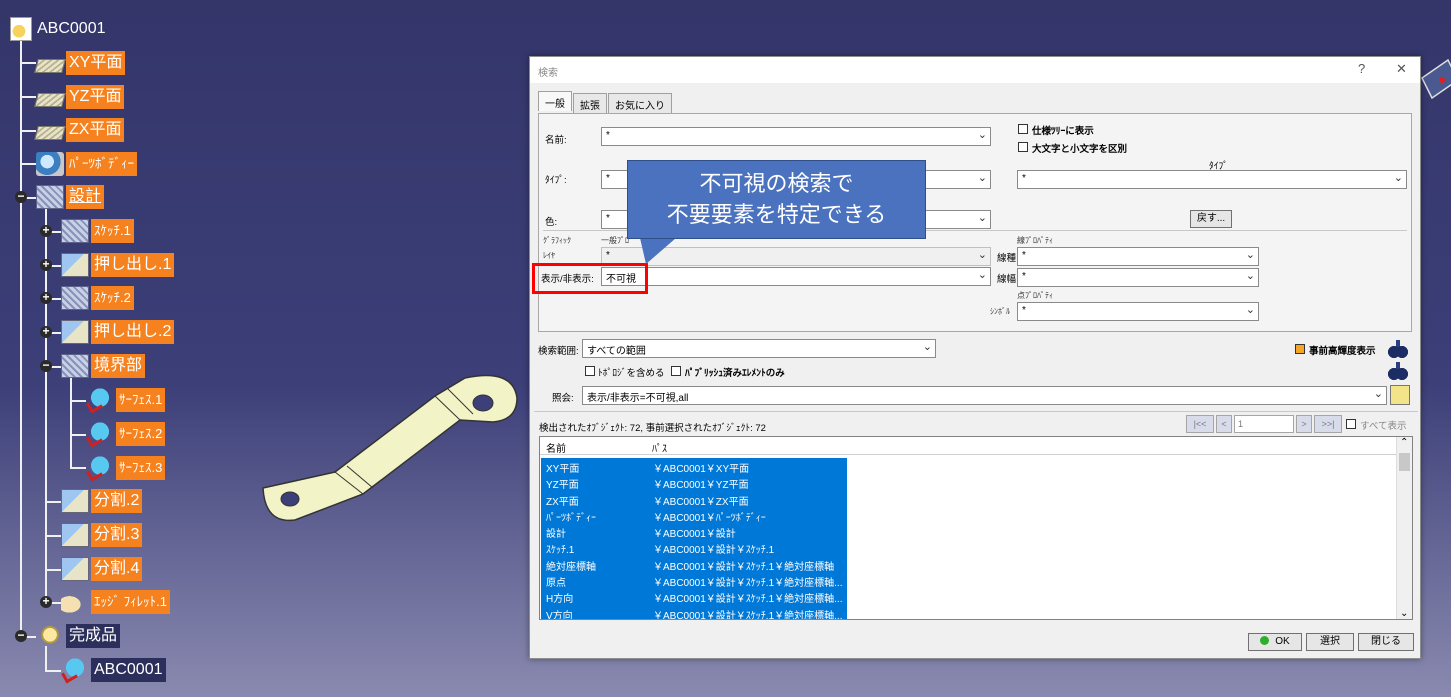 This screenshot has width=1451, height=697. What do you see at coordinates (694, 564) in the screenshot?
I see `table-row: 絶対座標軸 ￥ABC0001￥設計￥ｽｹｯﾁ.1￥絶対座標軸` at bounding box center [694, 564].